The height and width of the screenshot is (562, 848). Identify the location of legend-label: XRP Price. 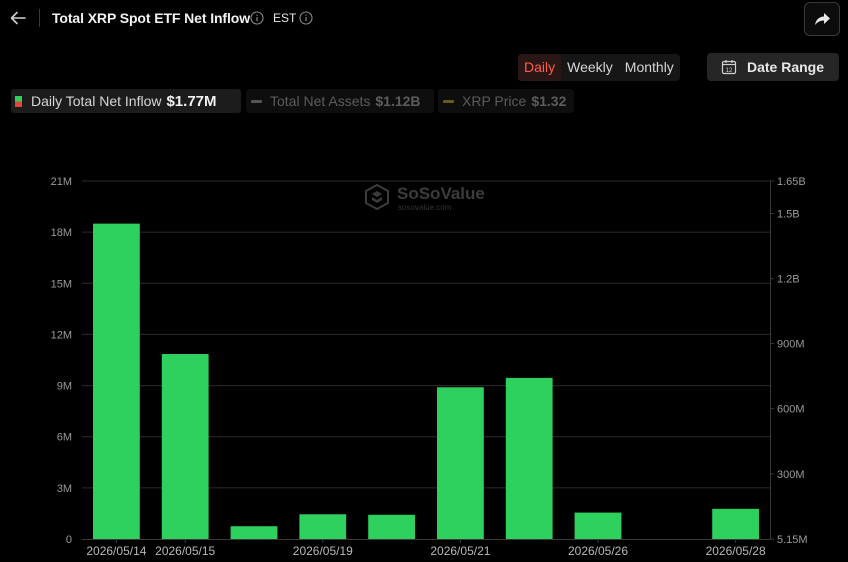
(494, 101).